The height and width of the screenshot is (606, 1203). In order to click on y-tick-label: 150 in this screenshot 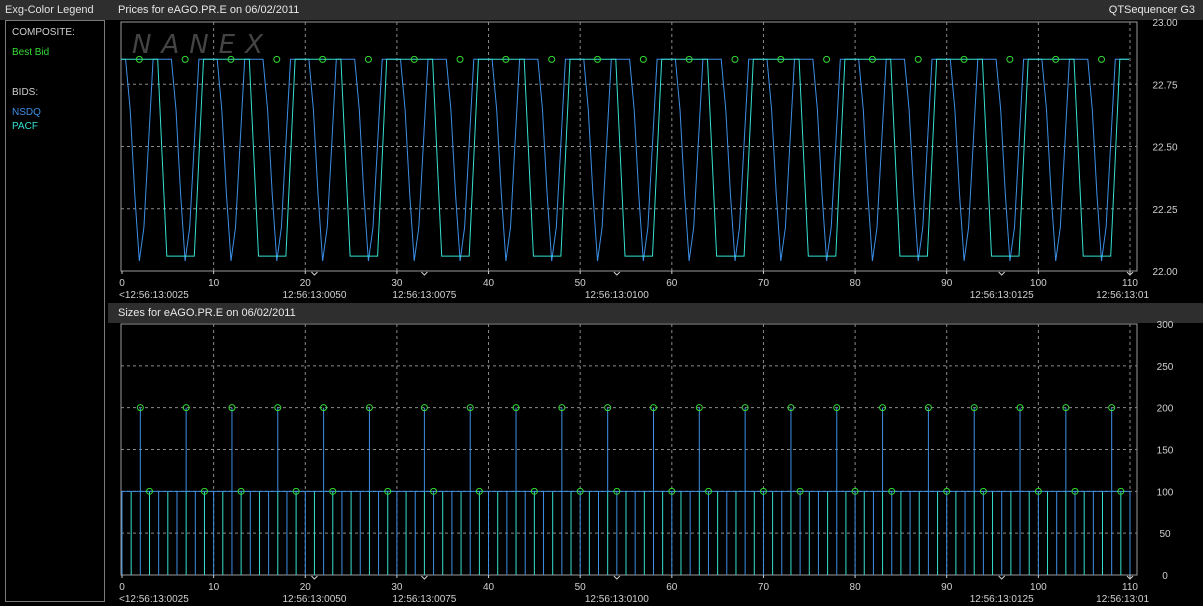, I will do `click(1165, 451)`.